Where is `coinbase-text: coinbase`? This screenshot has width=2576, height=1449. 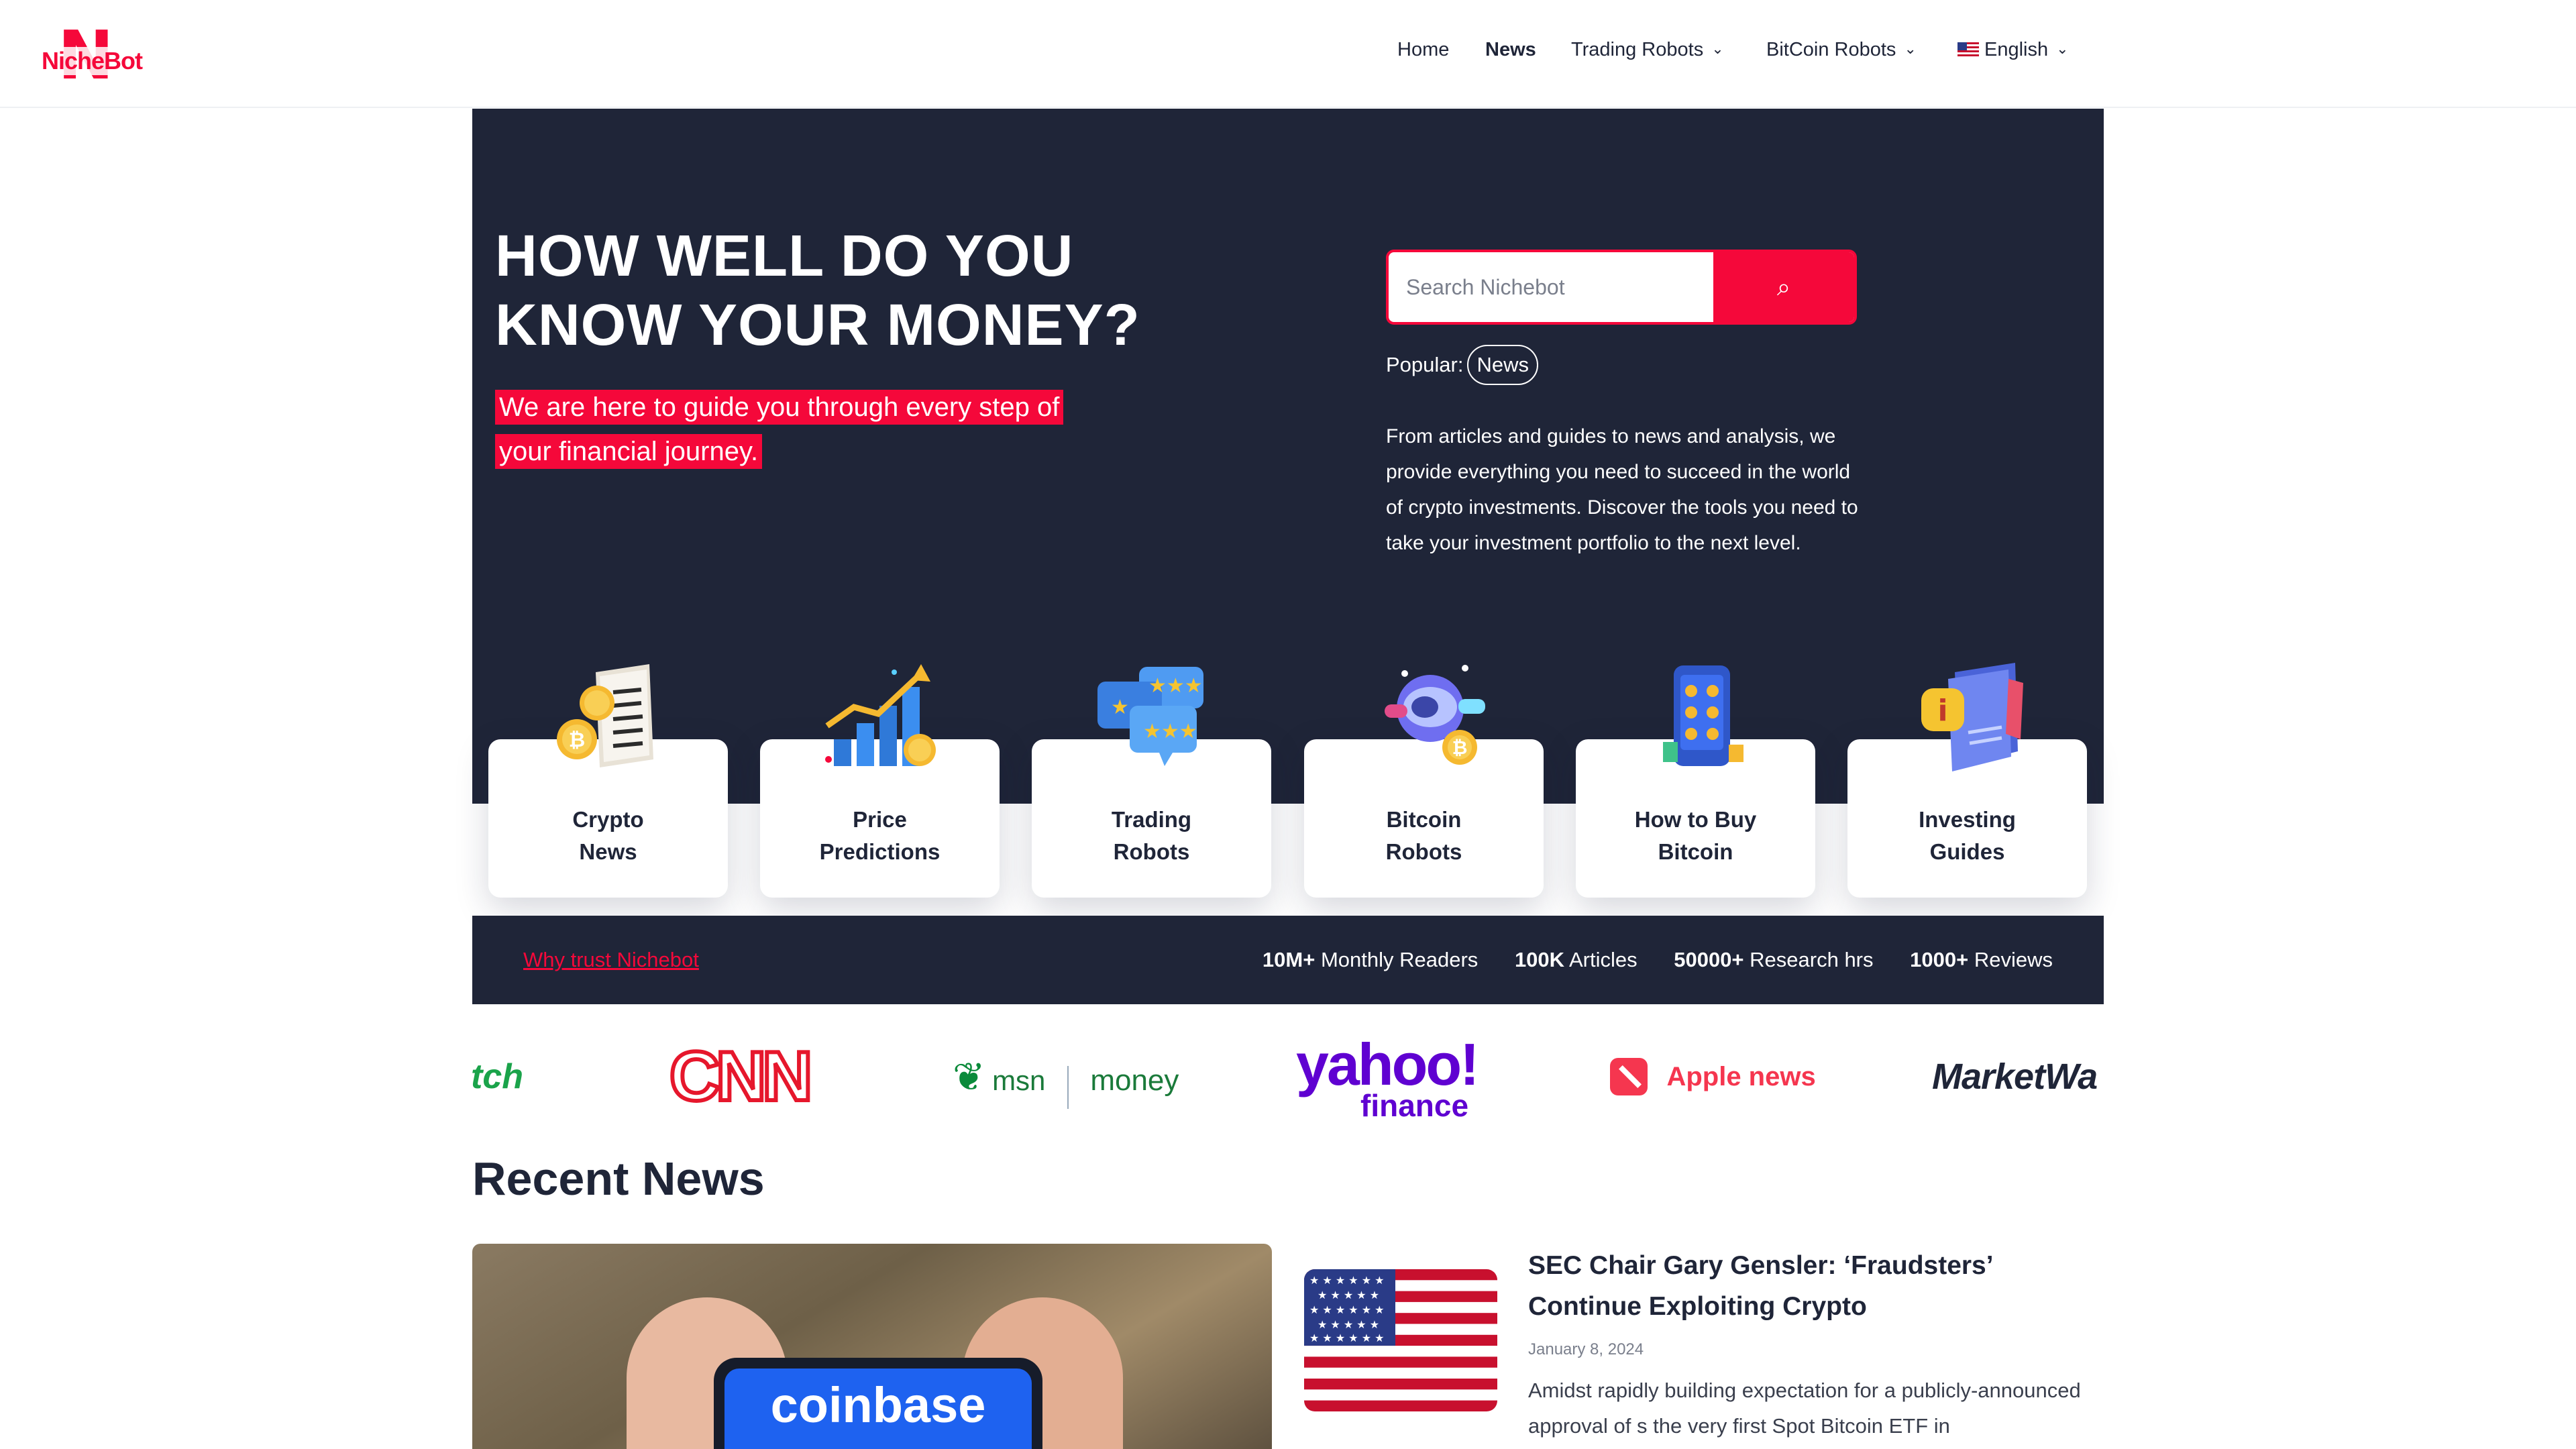
coinbase-text: coinbase is located at coordinates (878, 1405).